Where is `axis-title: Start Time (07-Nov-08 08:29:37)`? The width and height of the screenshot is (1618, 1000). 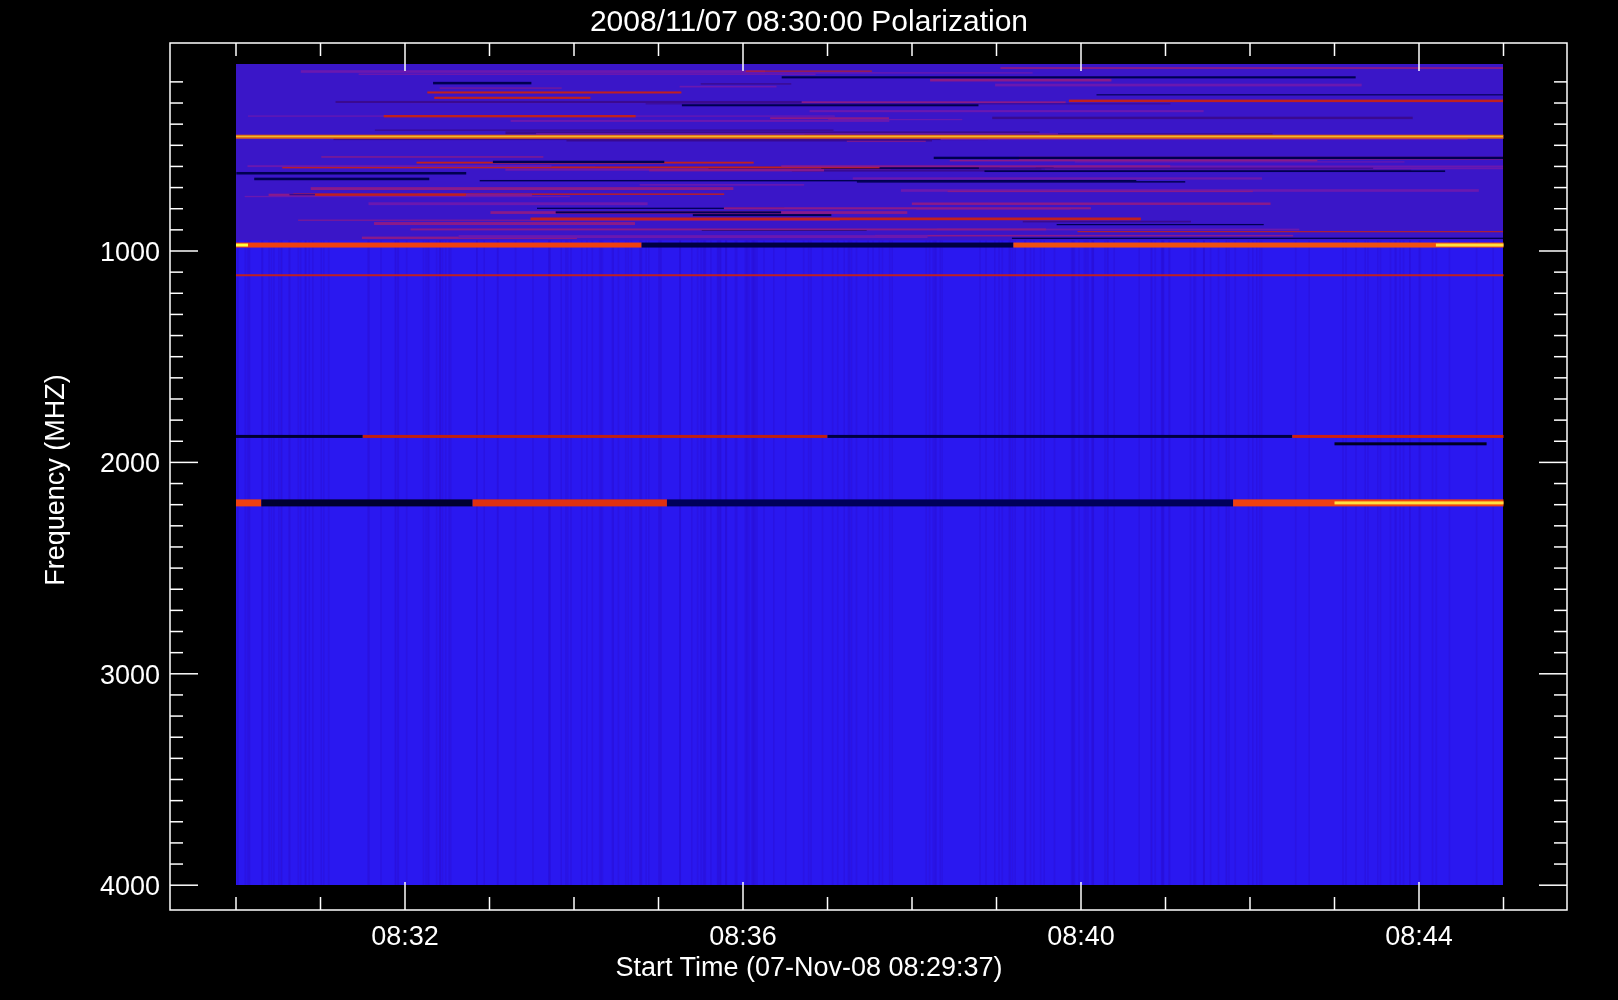 axis-title: Start Time (07-Nov-08 08:29:37) is located at coordinates (809, 967).